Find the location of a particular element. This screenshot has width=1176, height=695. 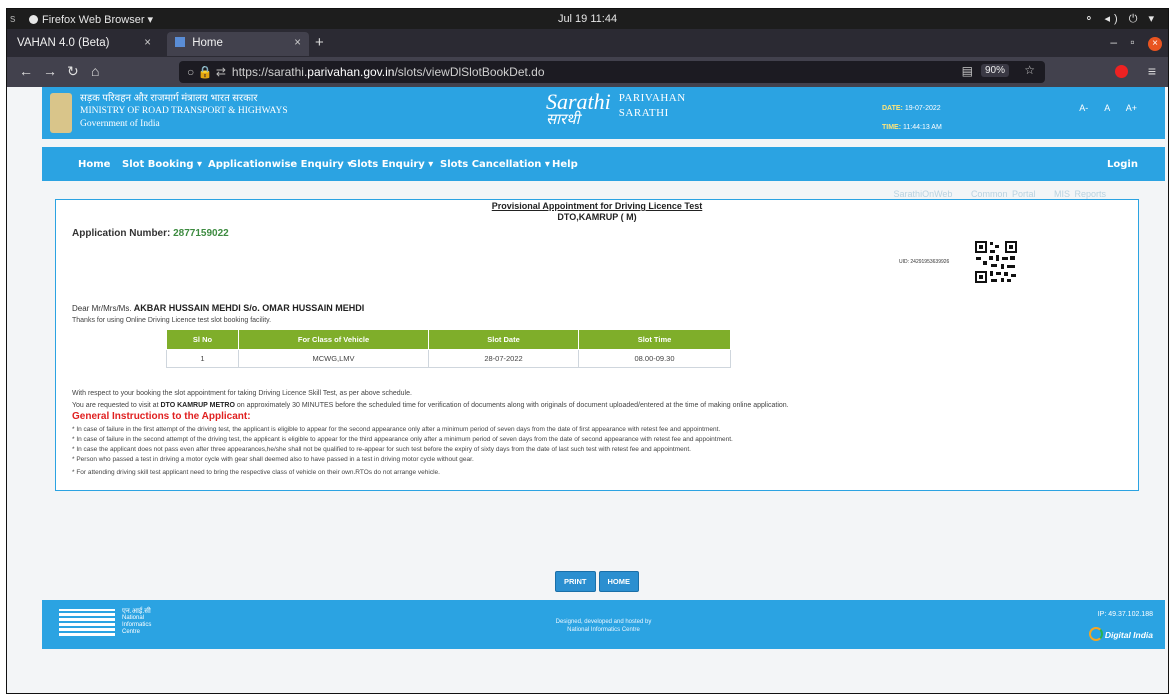

system-tray: ⚬ ◂) ⏻ ▾ is located at coordinates (1121, 19).